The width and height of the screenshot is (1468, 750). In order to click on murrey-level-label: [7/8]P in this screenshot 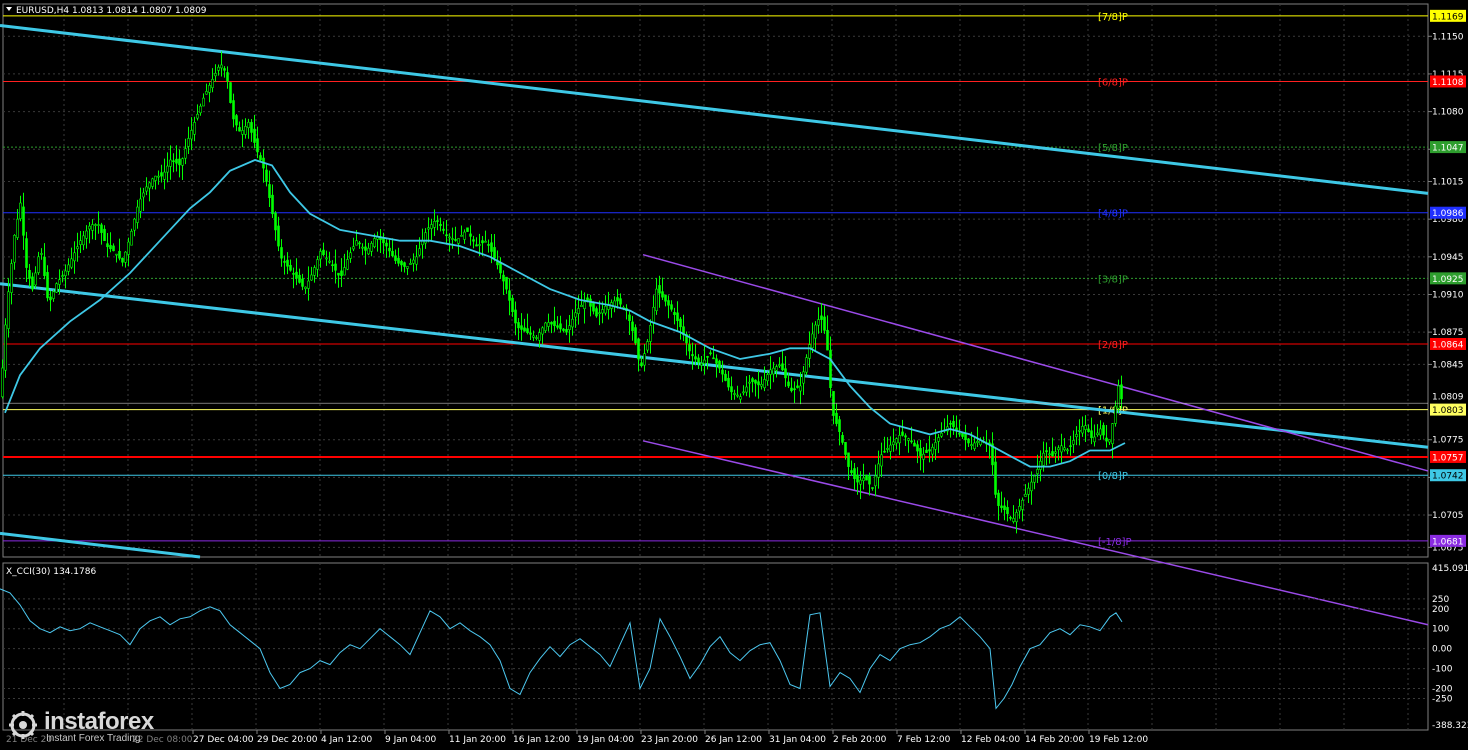, I will do `click(1113, 17)`.